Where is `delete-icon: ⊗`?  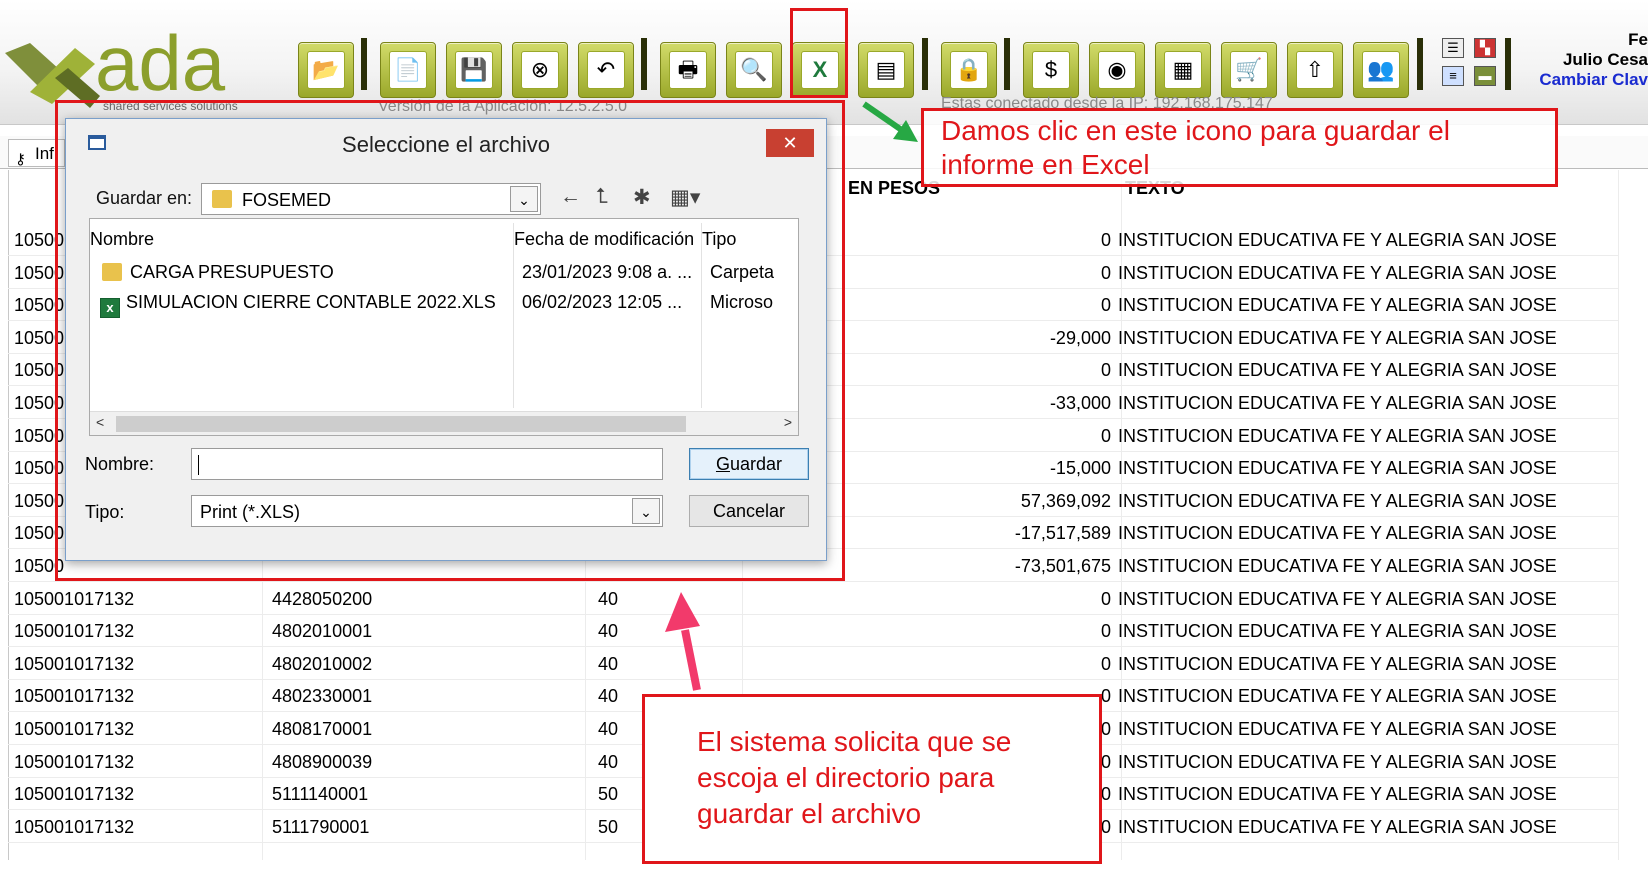 delete-icon: ⊗ is located at coordinates (540, 70).